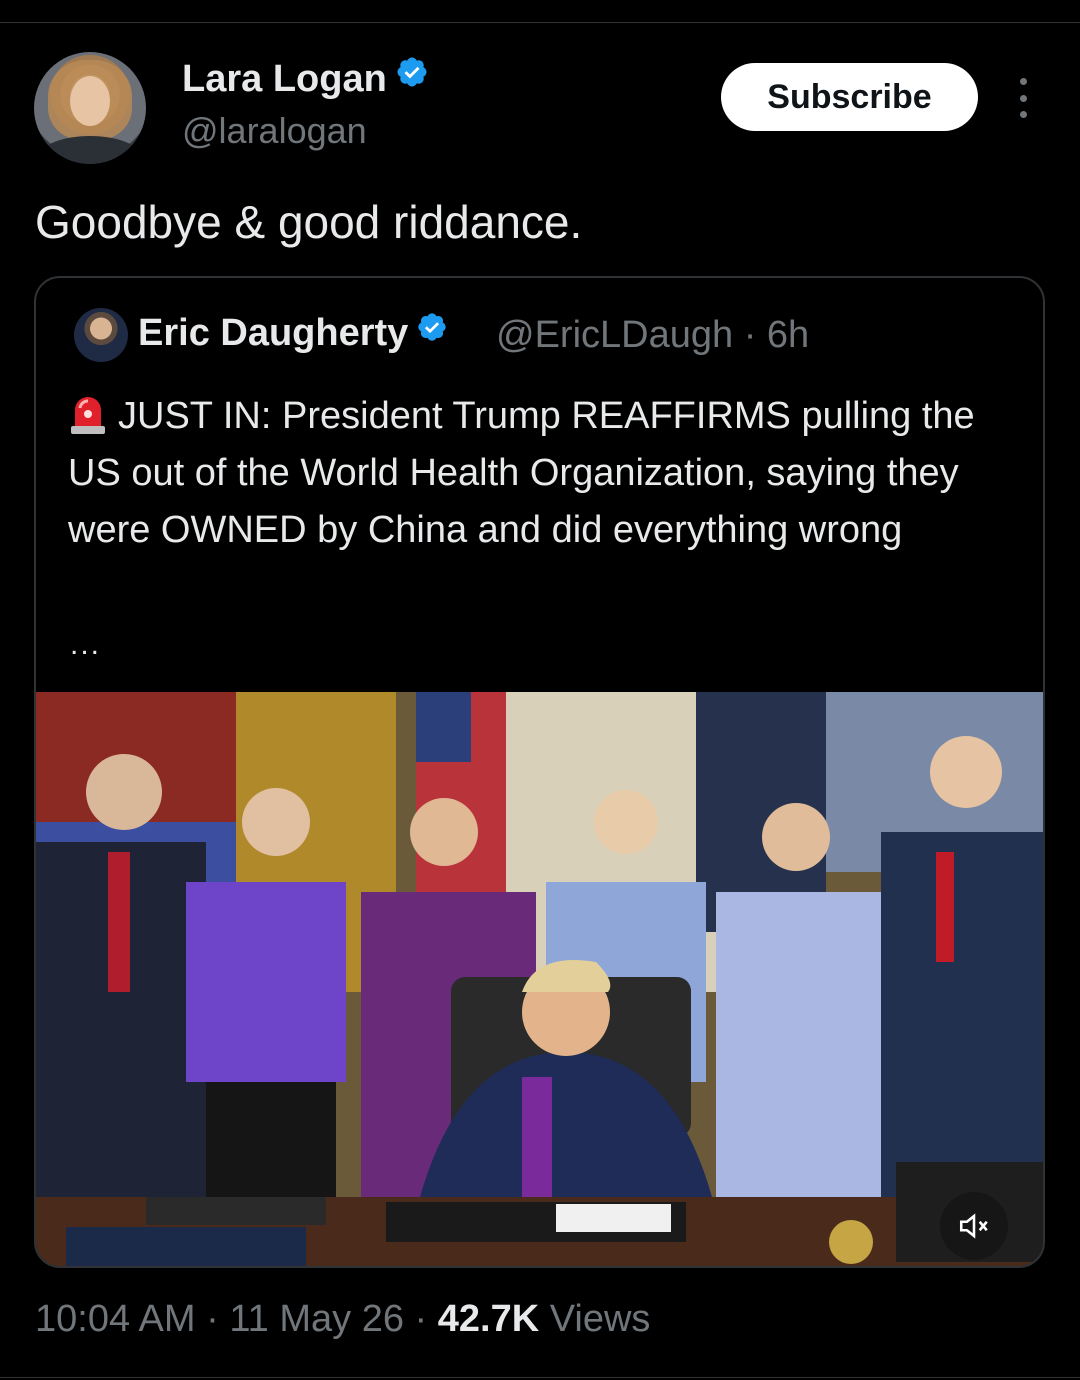  Describe the element at coordinates (974, 1226) in the screenshot. I see `speaker-muted-icon` at that location.